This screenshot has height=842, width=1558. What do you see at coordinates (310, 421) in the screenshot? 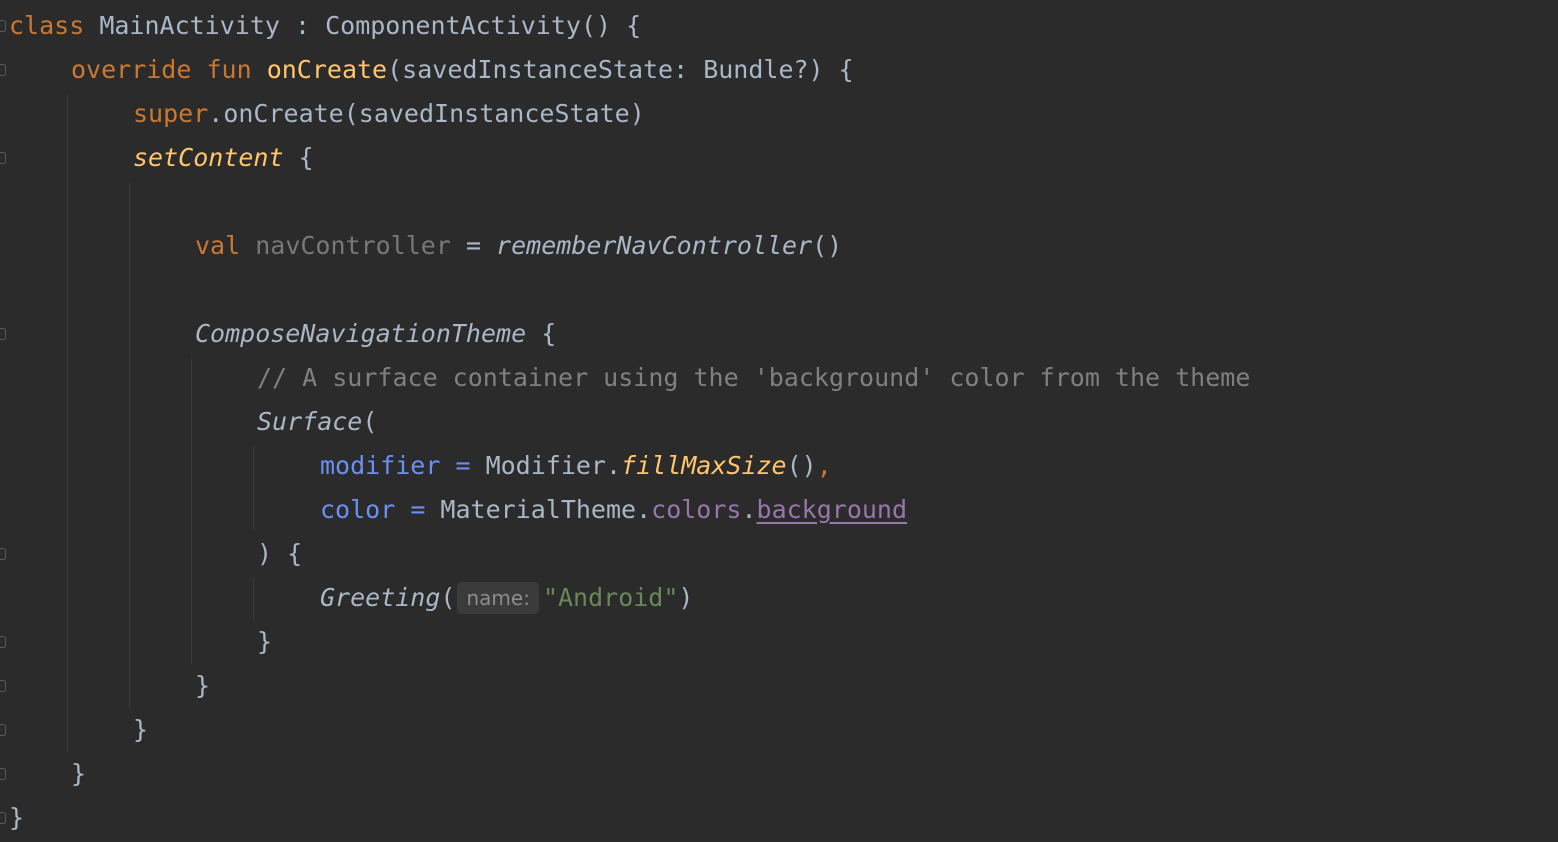
I see `surface-call: Surface` at bounding box center [310, 421].